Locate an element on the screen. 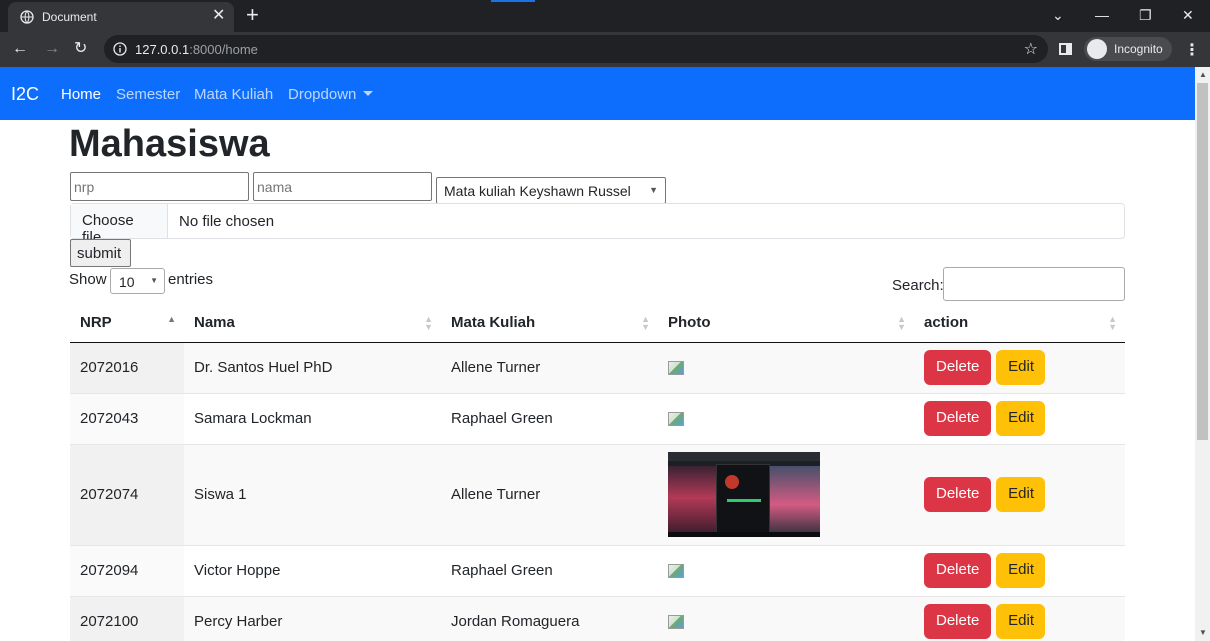 The height and width of the screenshot is (641, 1210). browser-tab: Document ✕ is located at coordinates (121, 17).